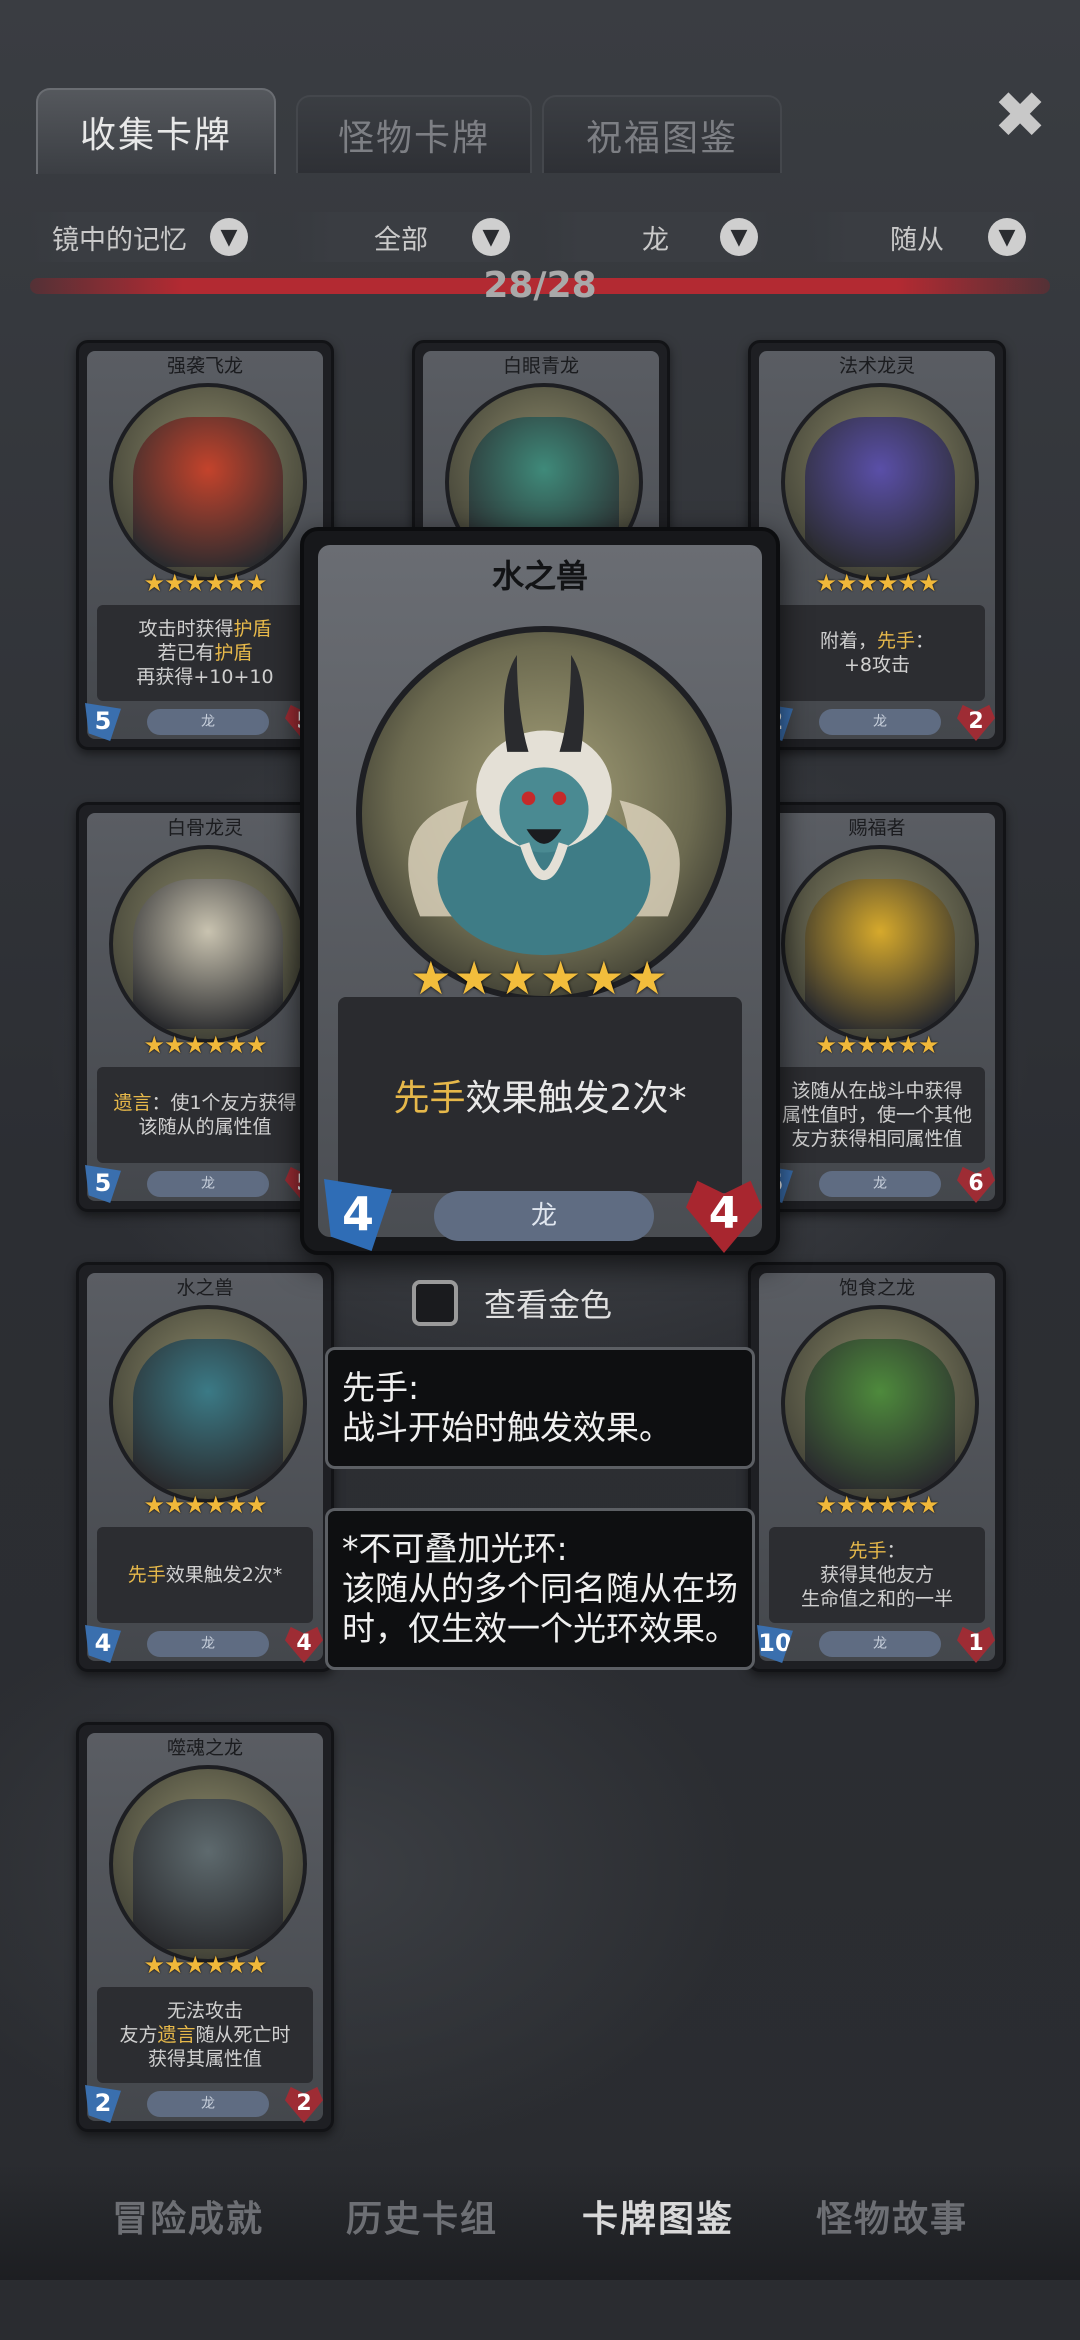 The width and height of the screenshot is (1080, 2340). Describe the element at coordinates (892, 2216) in the screenshot. I see `nav-monster-stories: 怪物故事` at that location.